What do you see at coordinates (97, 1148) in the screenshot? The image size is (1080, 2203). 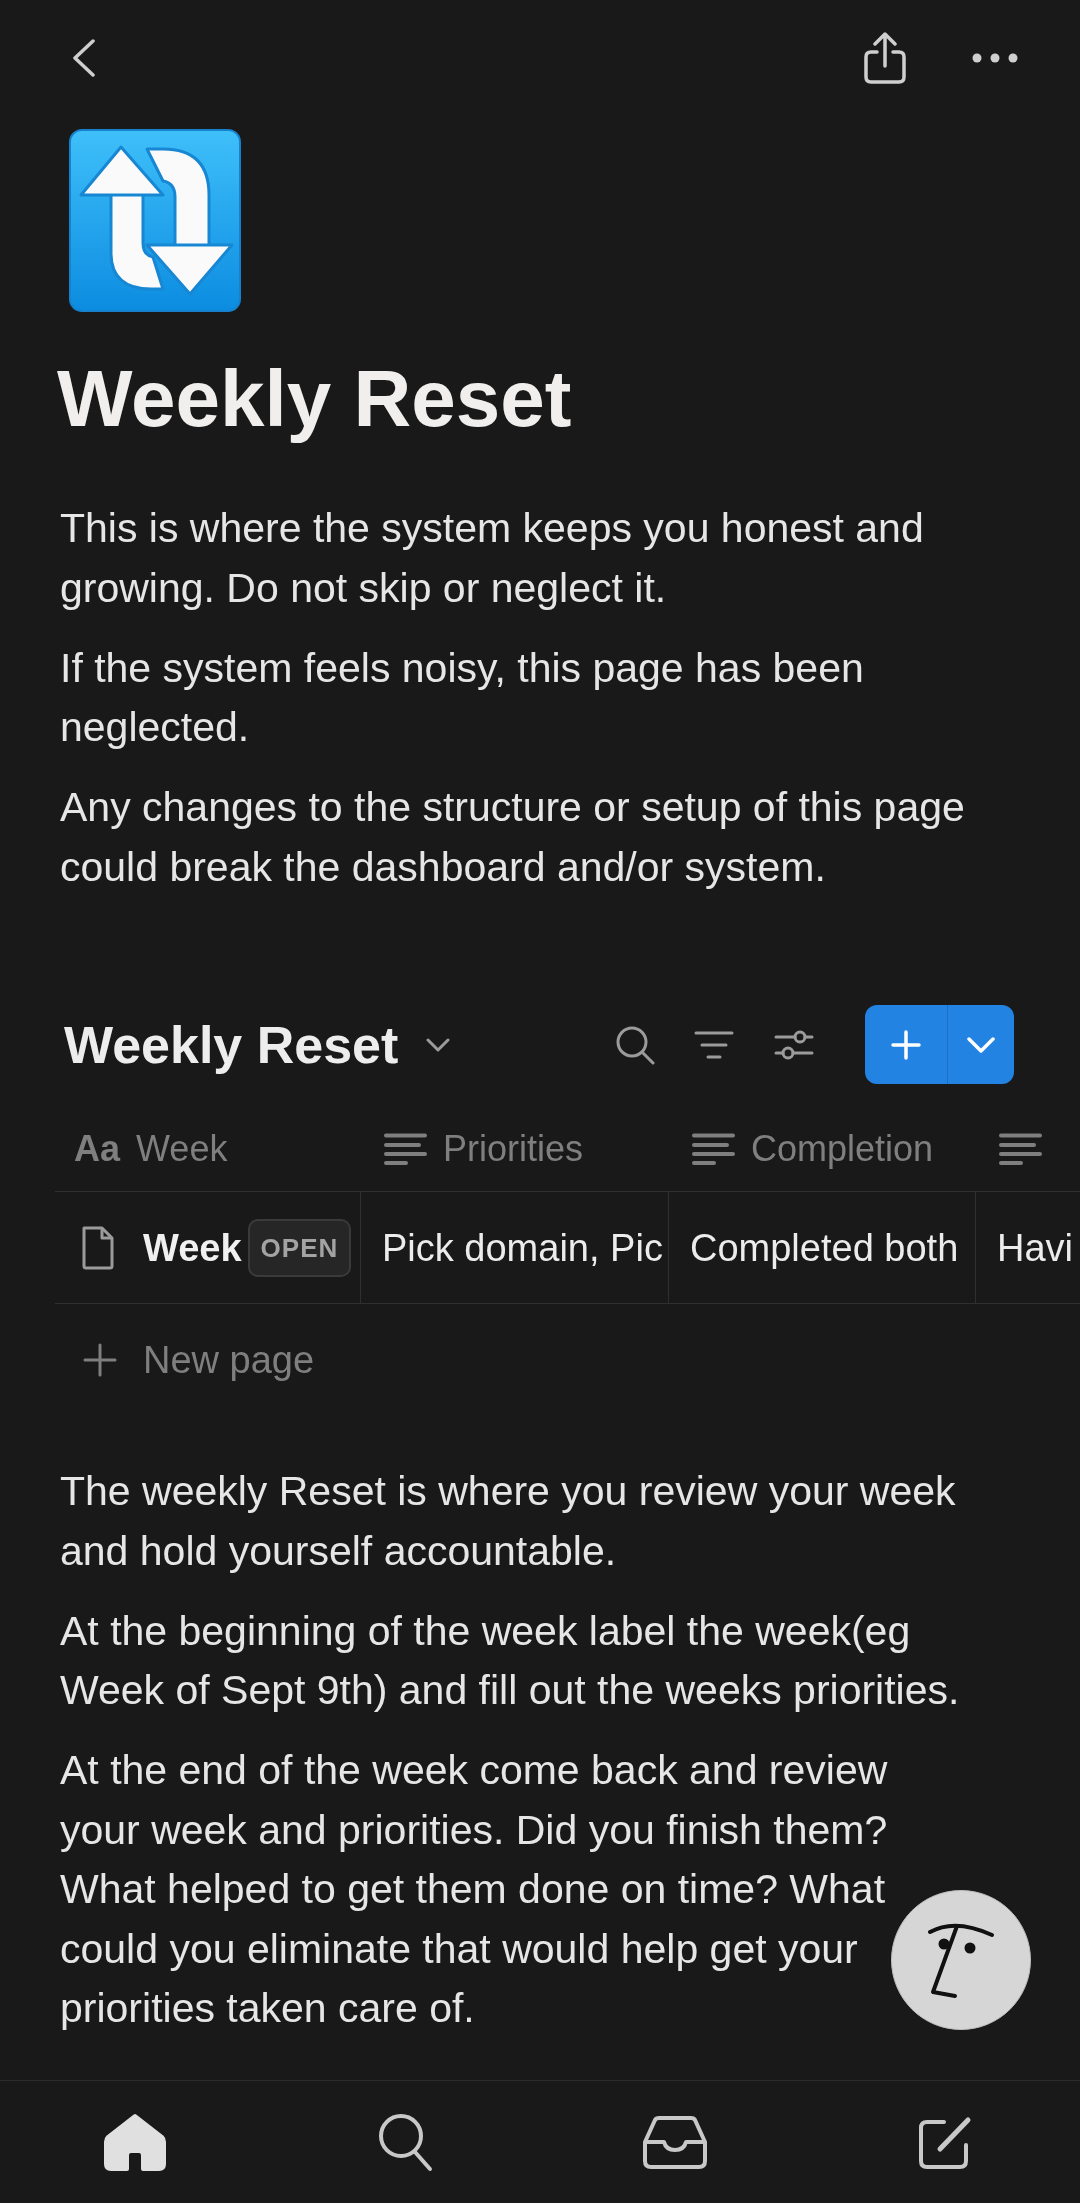 I see `title-property-icon: Aa` at bounding box center [97, 1148].